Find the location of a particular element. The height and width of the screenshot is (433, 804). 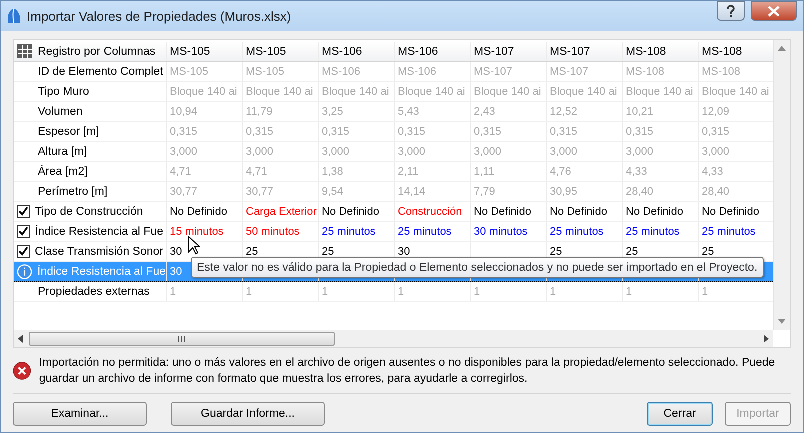

table-cell: 12,52 is located at coordinates (564, 112).